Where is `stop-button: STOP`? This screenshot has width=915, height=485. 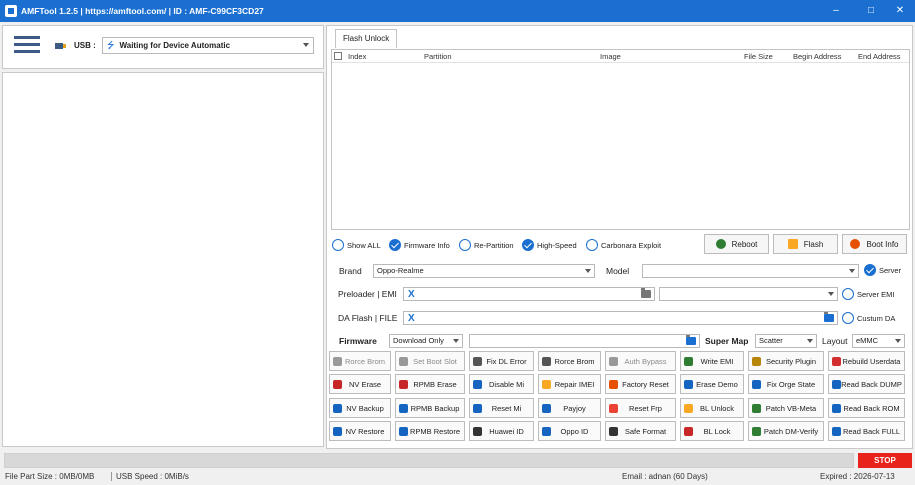
stop-button: STOP is located at coordinates (885, 460).